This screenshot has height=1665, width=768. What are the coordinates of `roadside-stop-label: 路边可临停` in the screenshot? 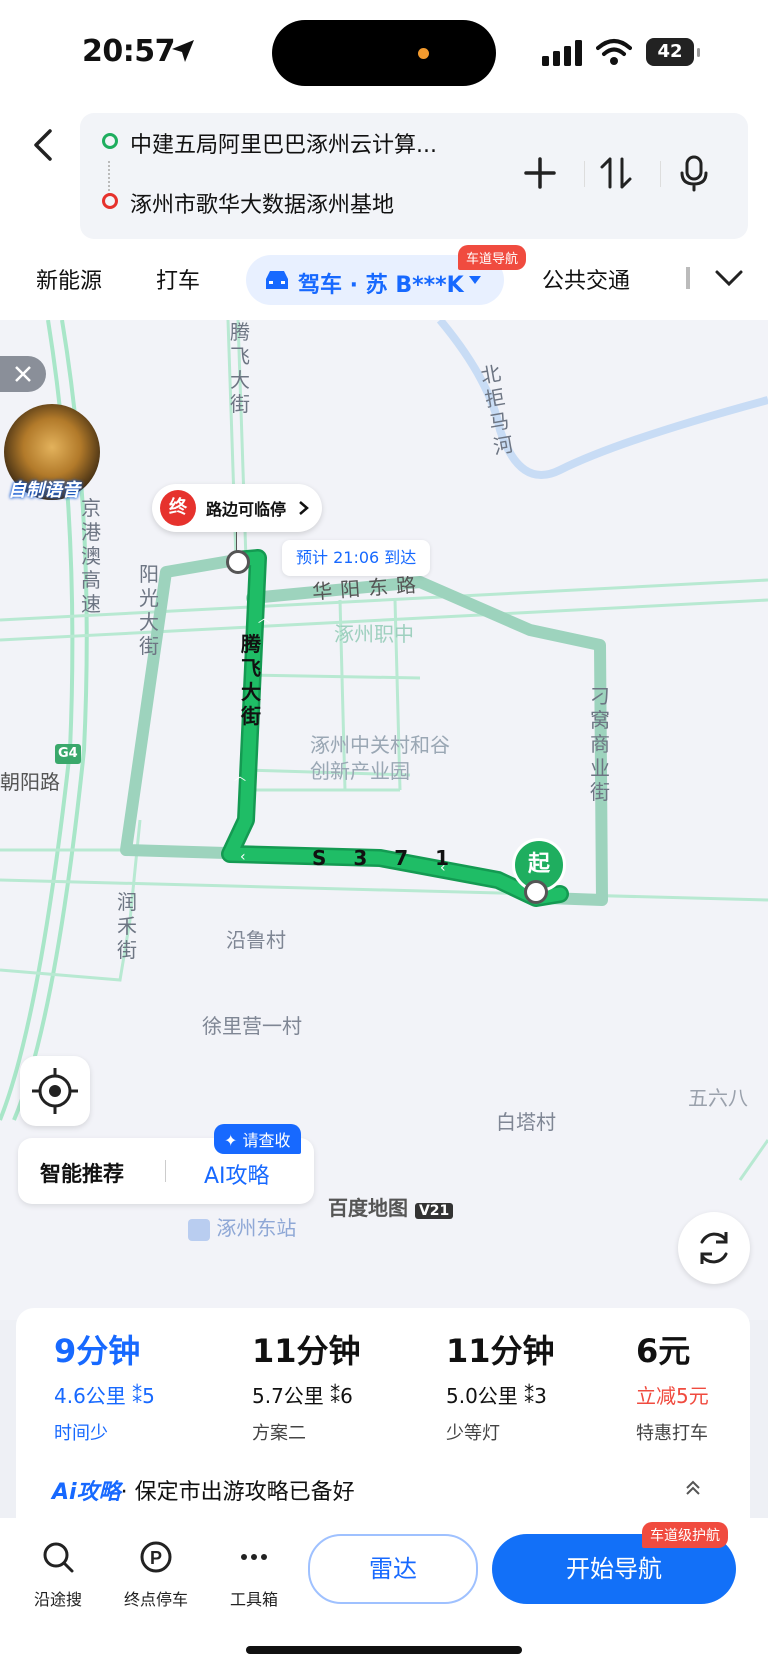 It's located at (246, 509).